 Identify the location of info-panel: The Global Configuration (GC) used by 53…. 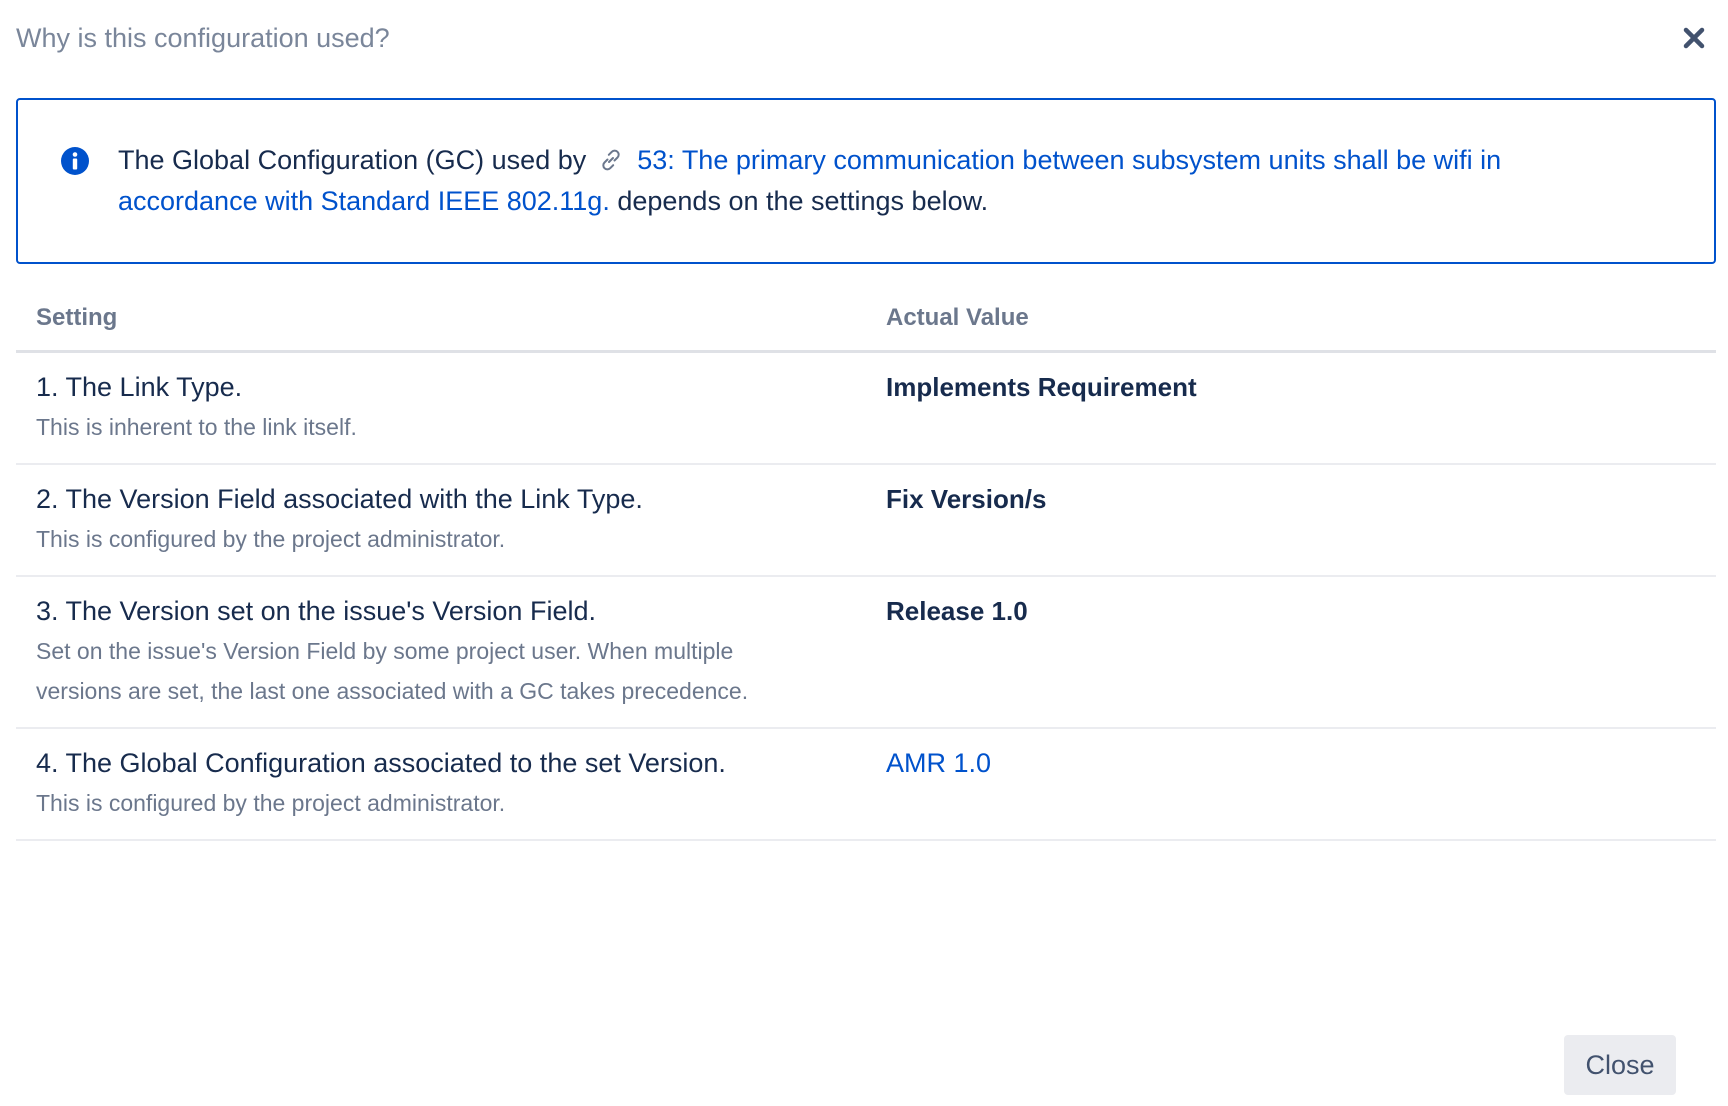
(866, 181).